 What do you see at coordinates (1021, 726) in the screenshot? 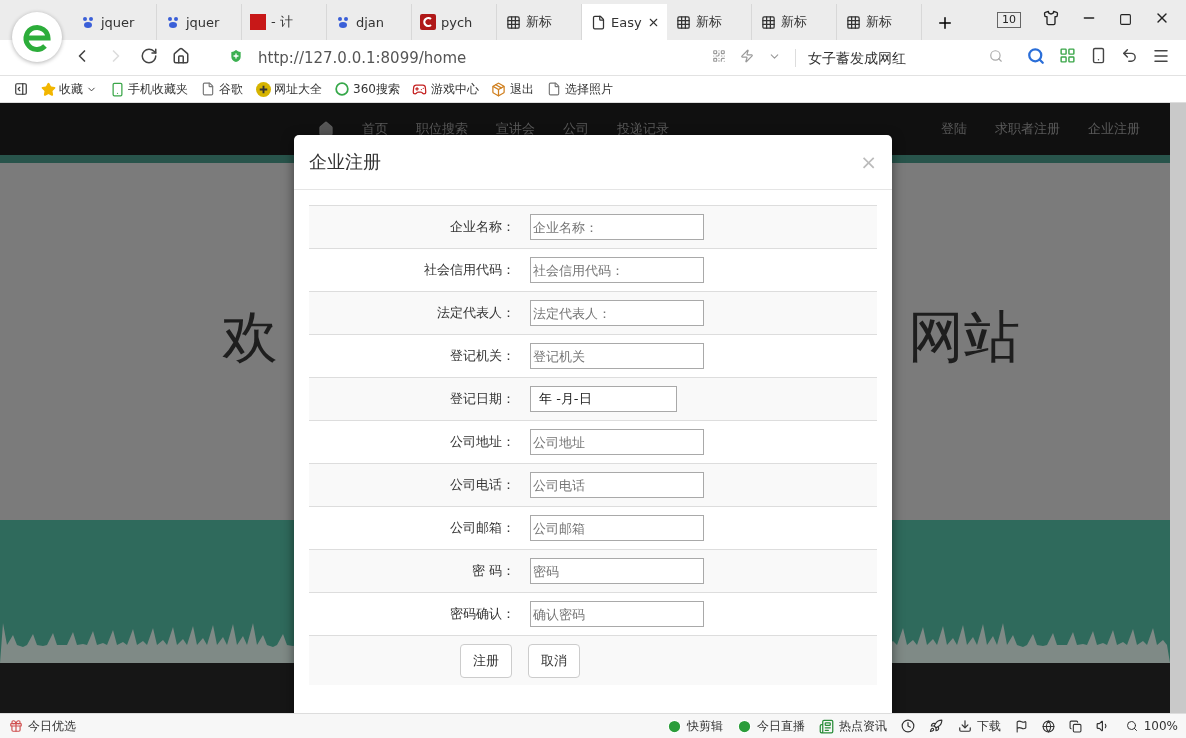
I see `flag-icon` at bounding box center [1021, 726].